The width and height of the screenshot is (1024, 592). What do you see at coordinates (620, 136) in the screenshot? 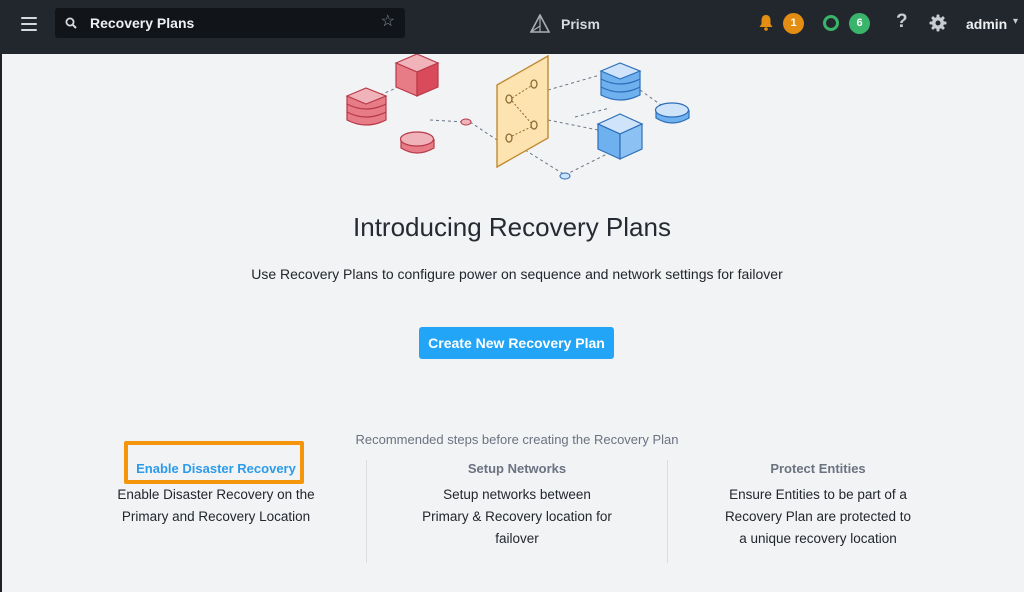
I see `blue-cube-icon` at bounding box center [620, 136].